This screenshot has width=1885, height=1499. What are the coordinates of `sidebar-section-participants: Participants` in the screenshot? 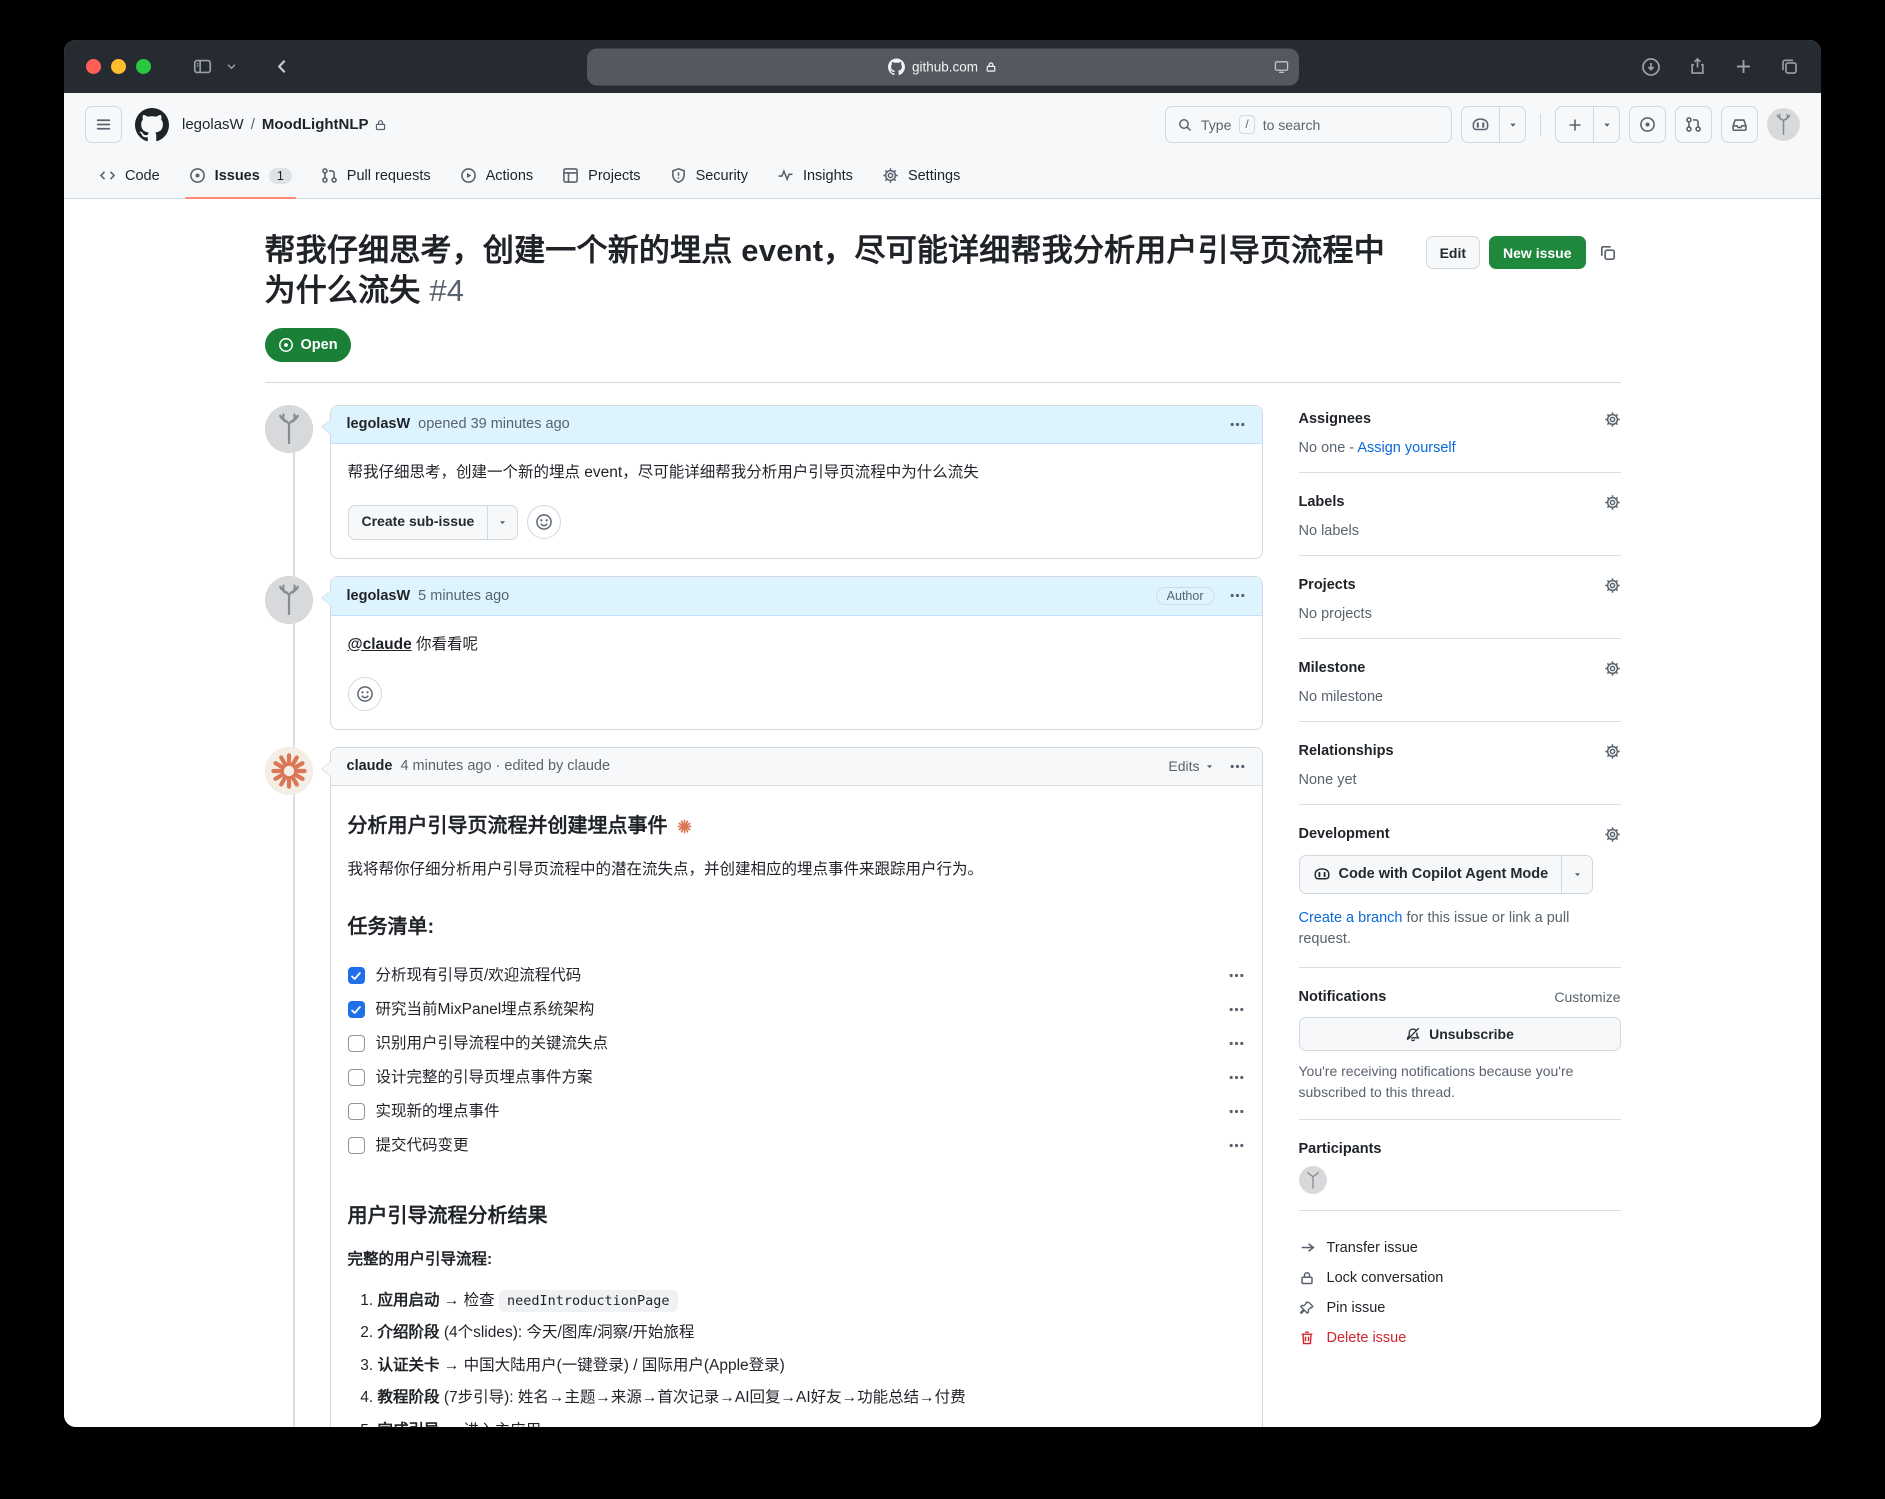 It's located at (1459, 1173).